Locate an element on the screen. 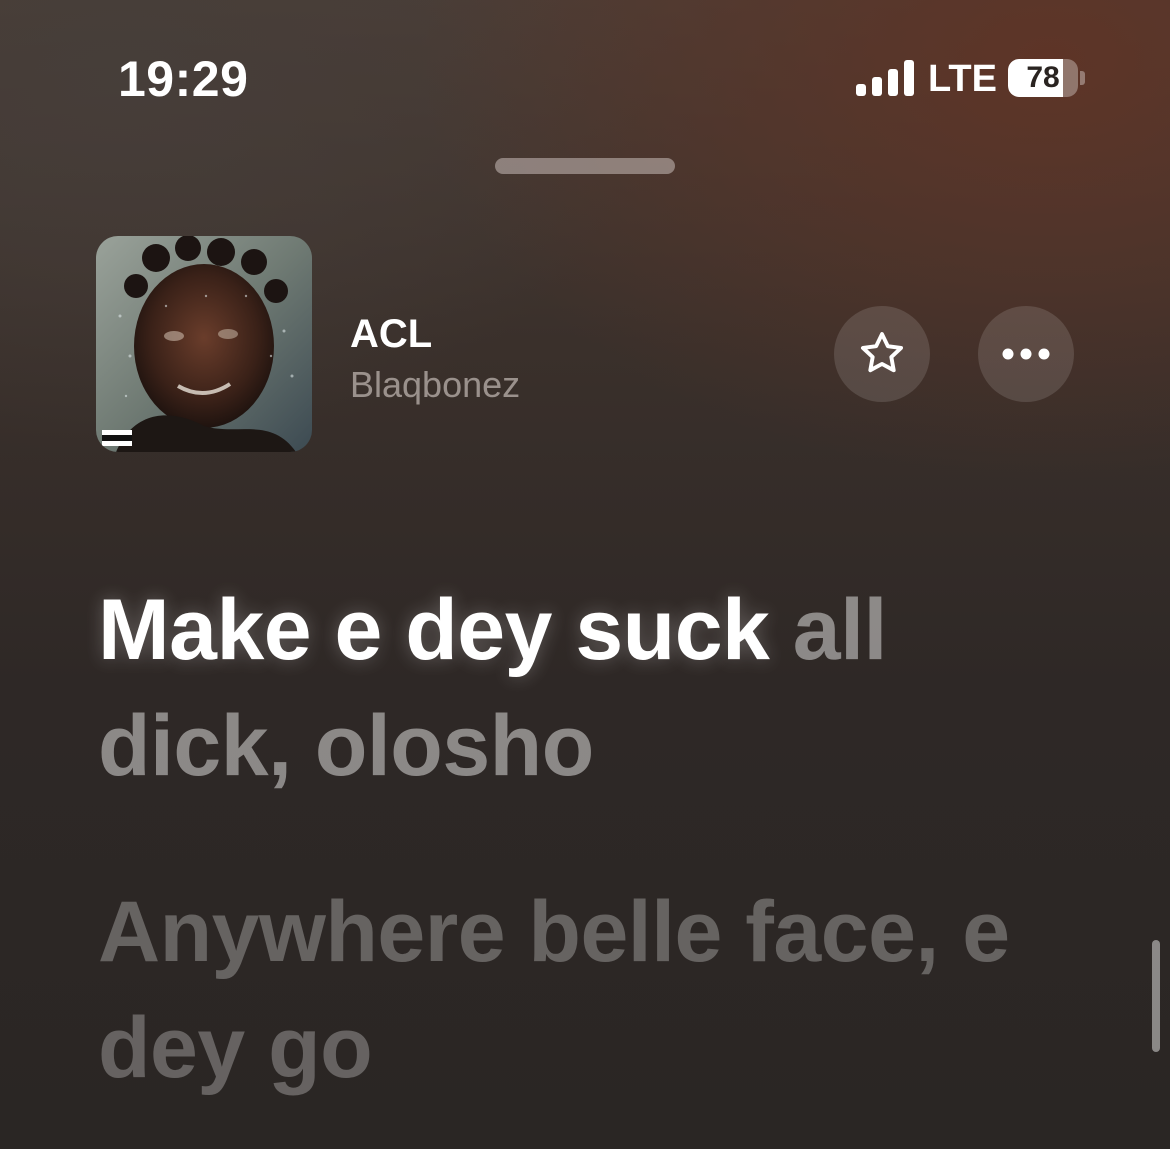 This screenshot has height=1149, width=1170. song-artist: Blaqbonez is located at coordinates (435, 385).